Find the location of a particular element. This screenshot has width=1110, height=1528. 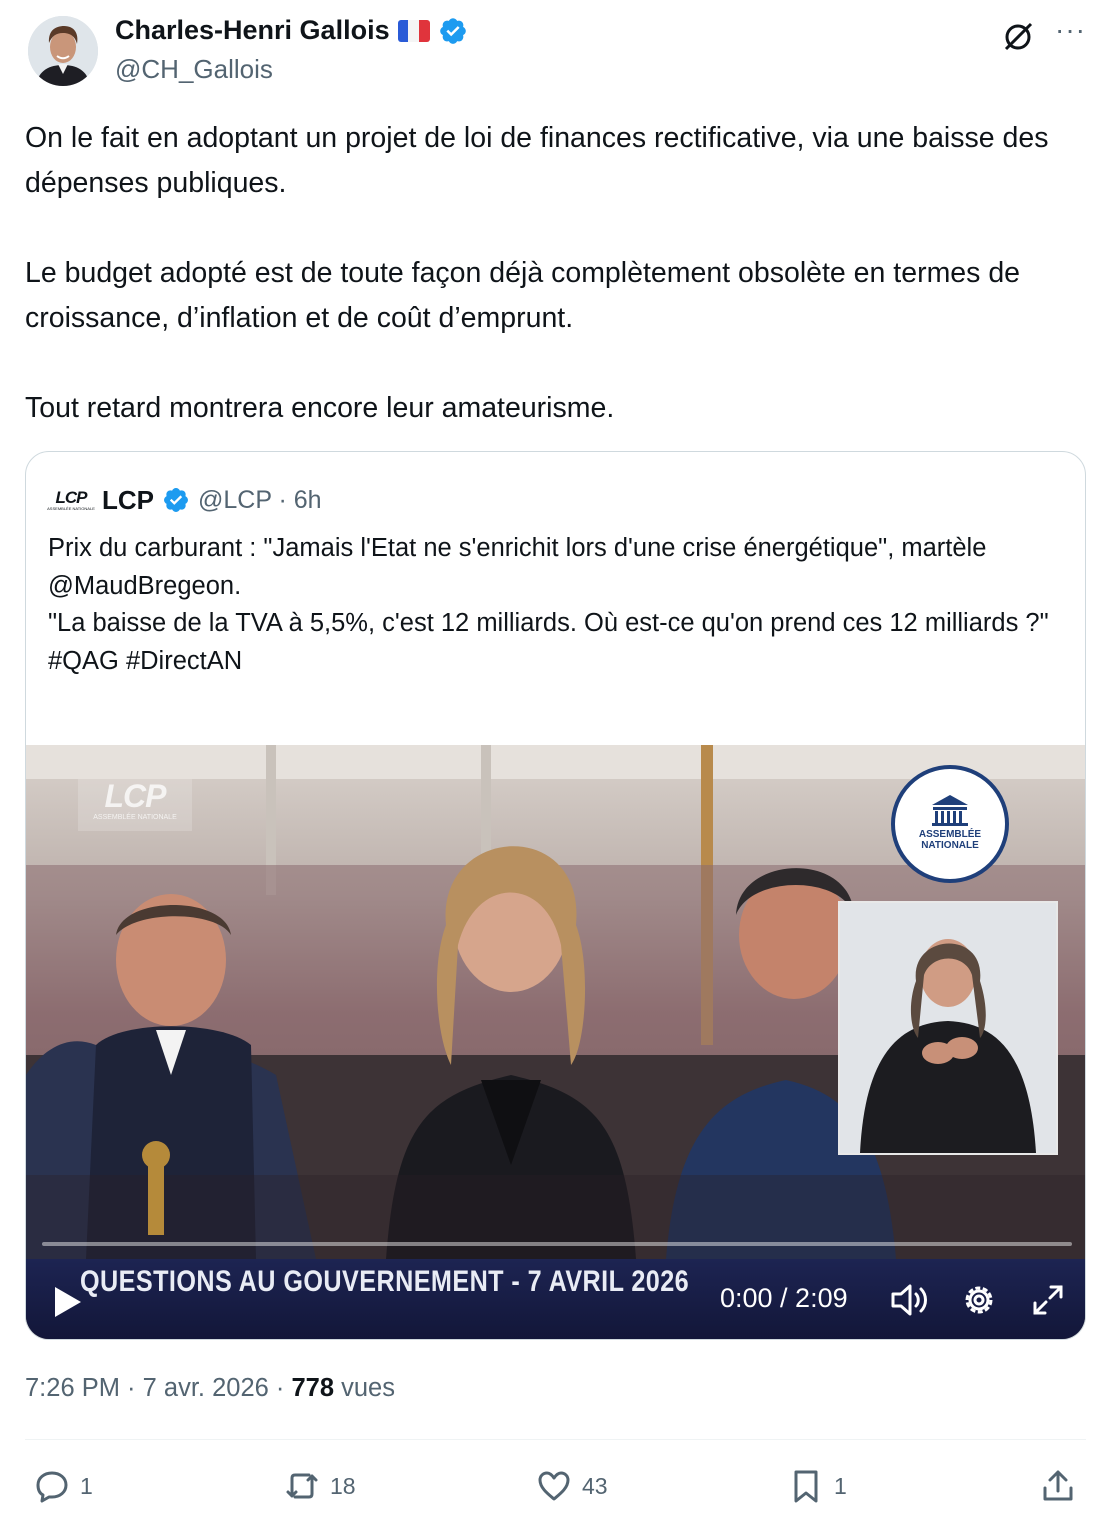

assemblee-nationale-logo: ASSEMBLÉE NATIONALE is located at coordinates (950, 824).